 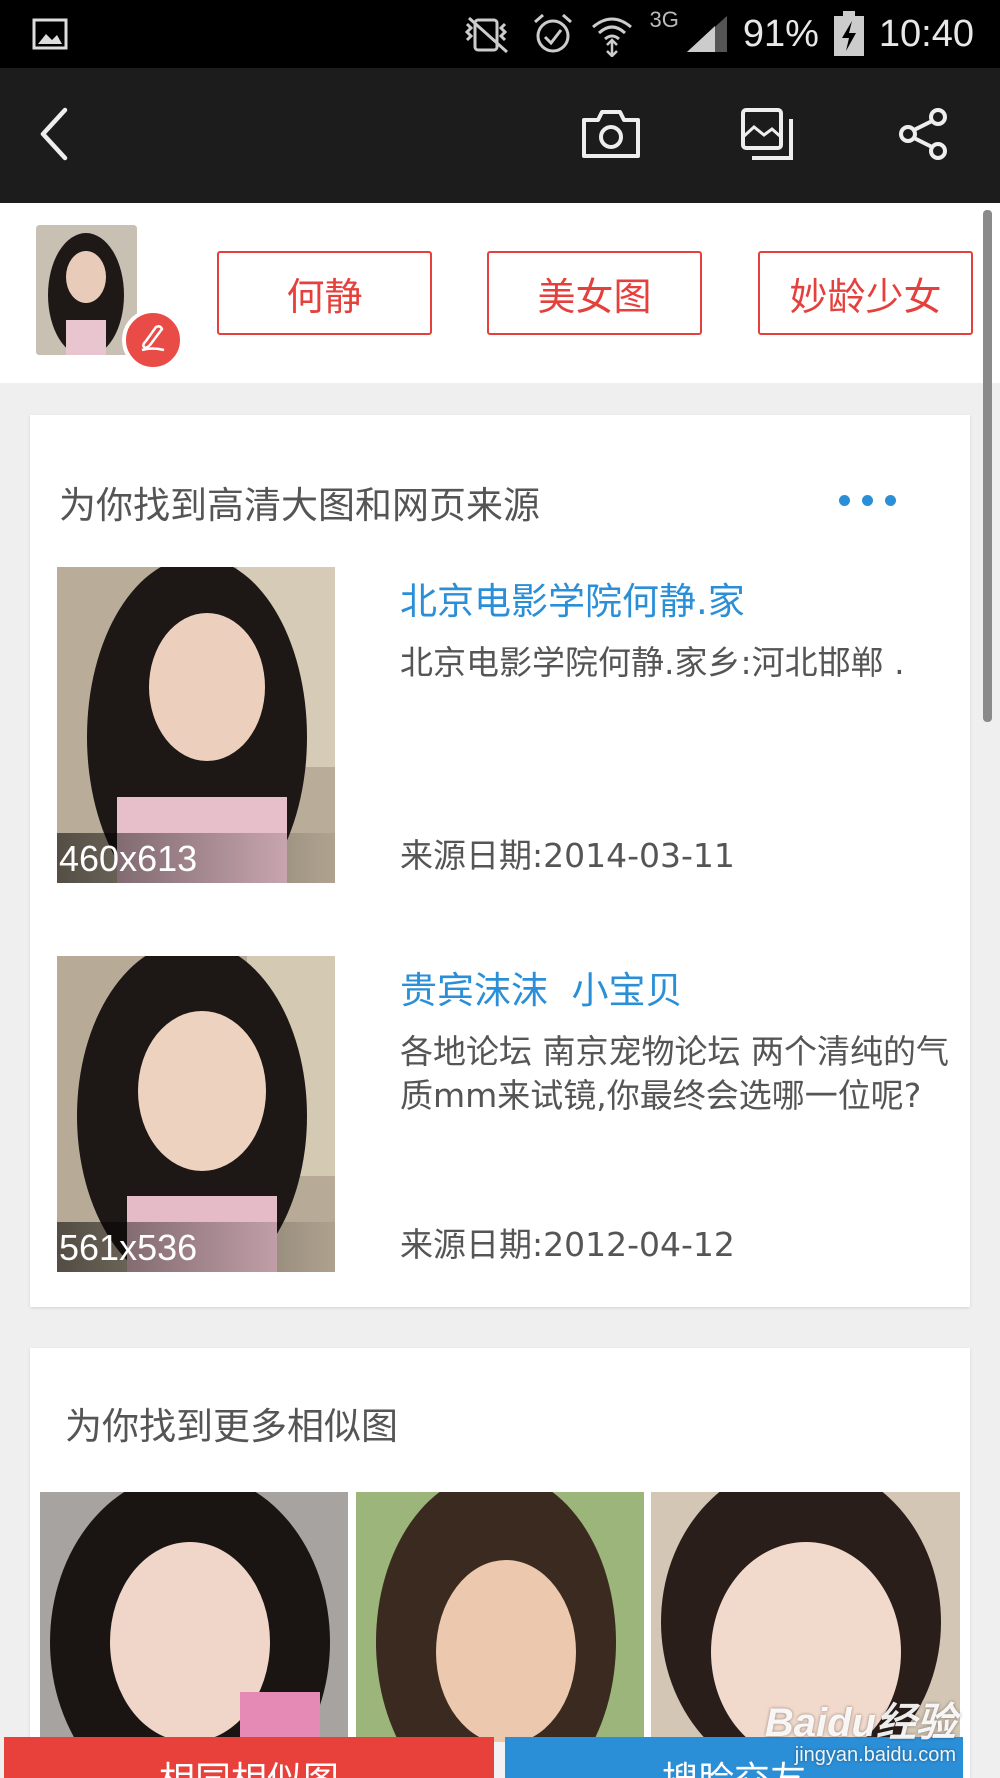 What do you see at coordinates (987, 466) in the screenshot?
I see `scrollbar` at bounding box center [987, 466].